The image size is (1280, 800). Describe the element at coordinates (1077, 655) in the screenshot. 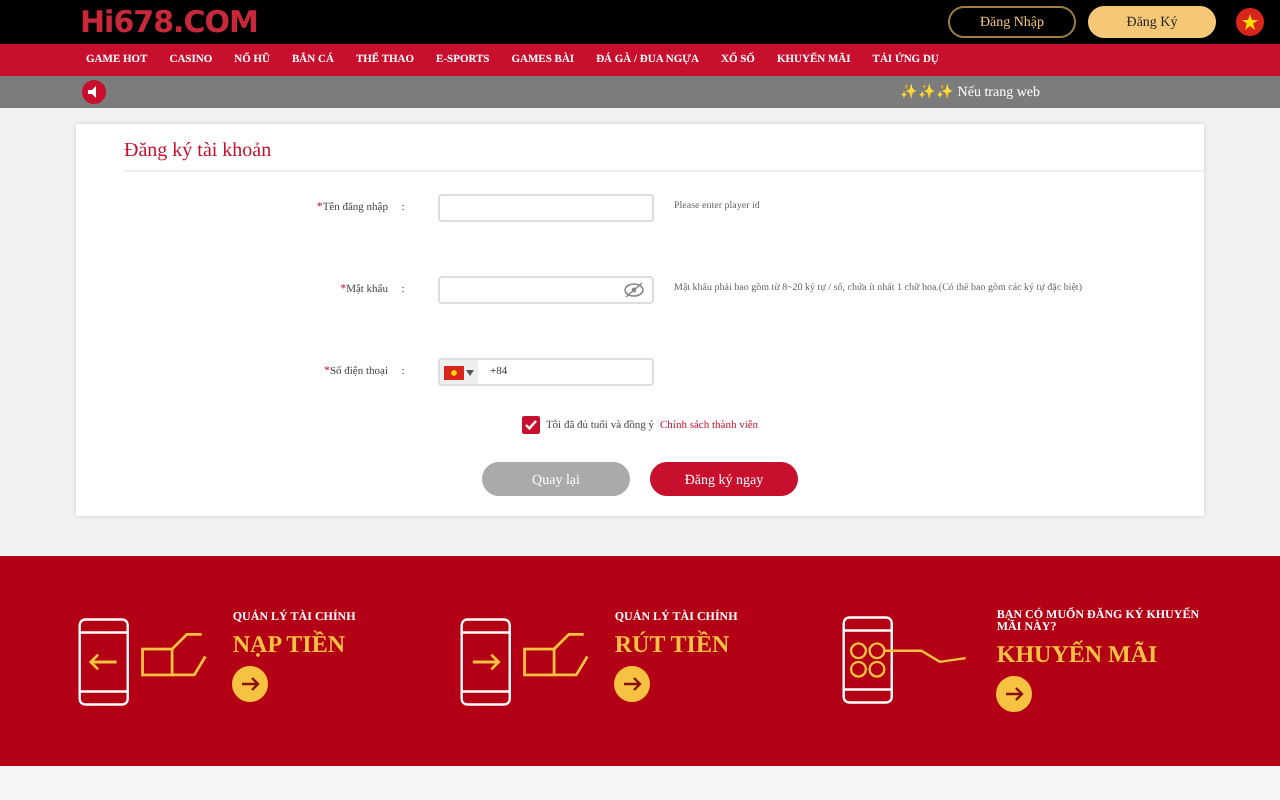

I see `promo-title: KHUYẾN MÃI` at that location.